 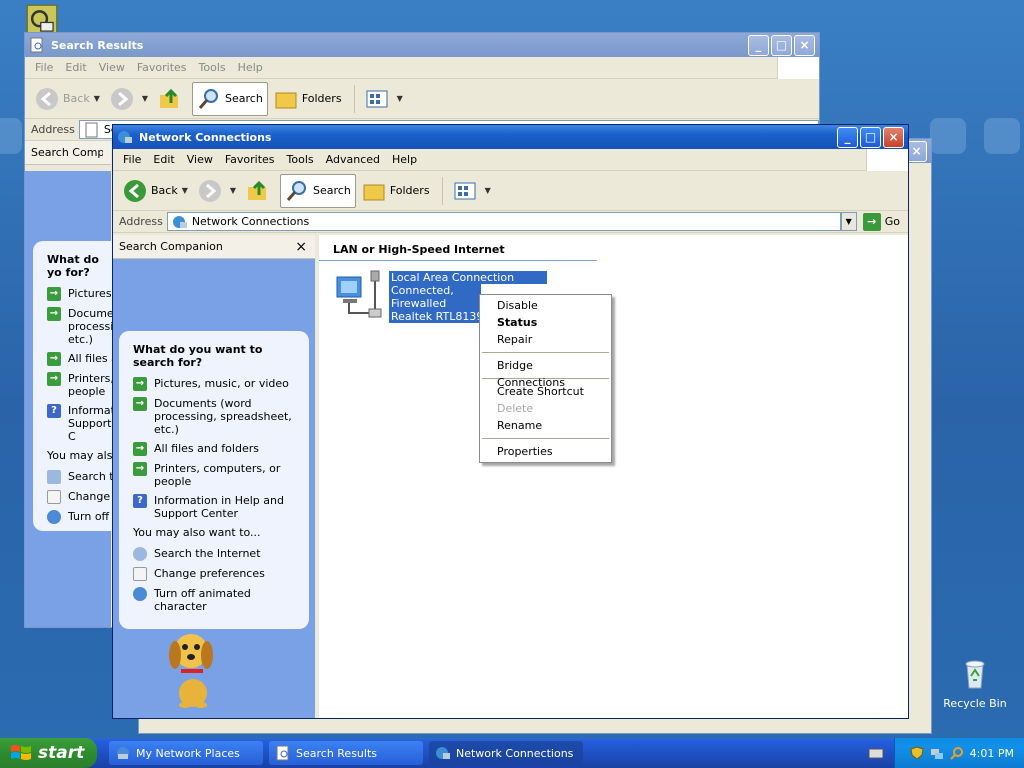 What do you see at coordinates (301, 247) in the screenshot?
I see `close-companion-button: ×` at bounding box center [301, 247].